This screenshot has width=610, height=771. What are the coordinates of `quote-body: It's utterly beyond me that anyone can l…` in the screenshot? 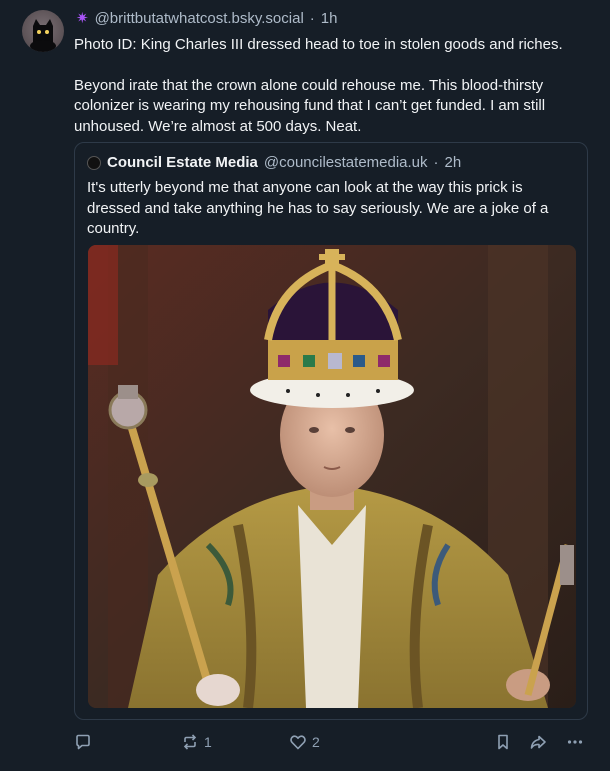 It's located at (318, 208).